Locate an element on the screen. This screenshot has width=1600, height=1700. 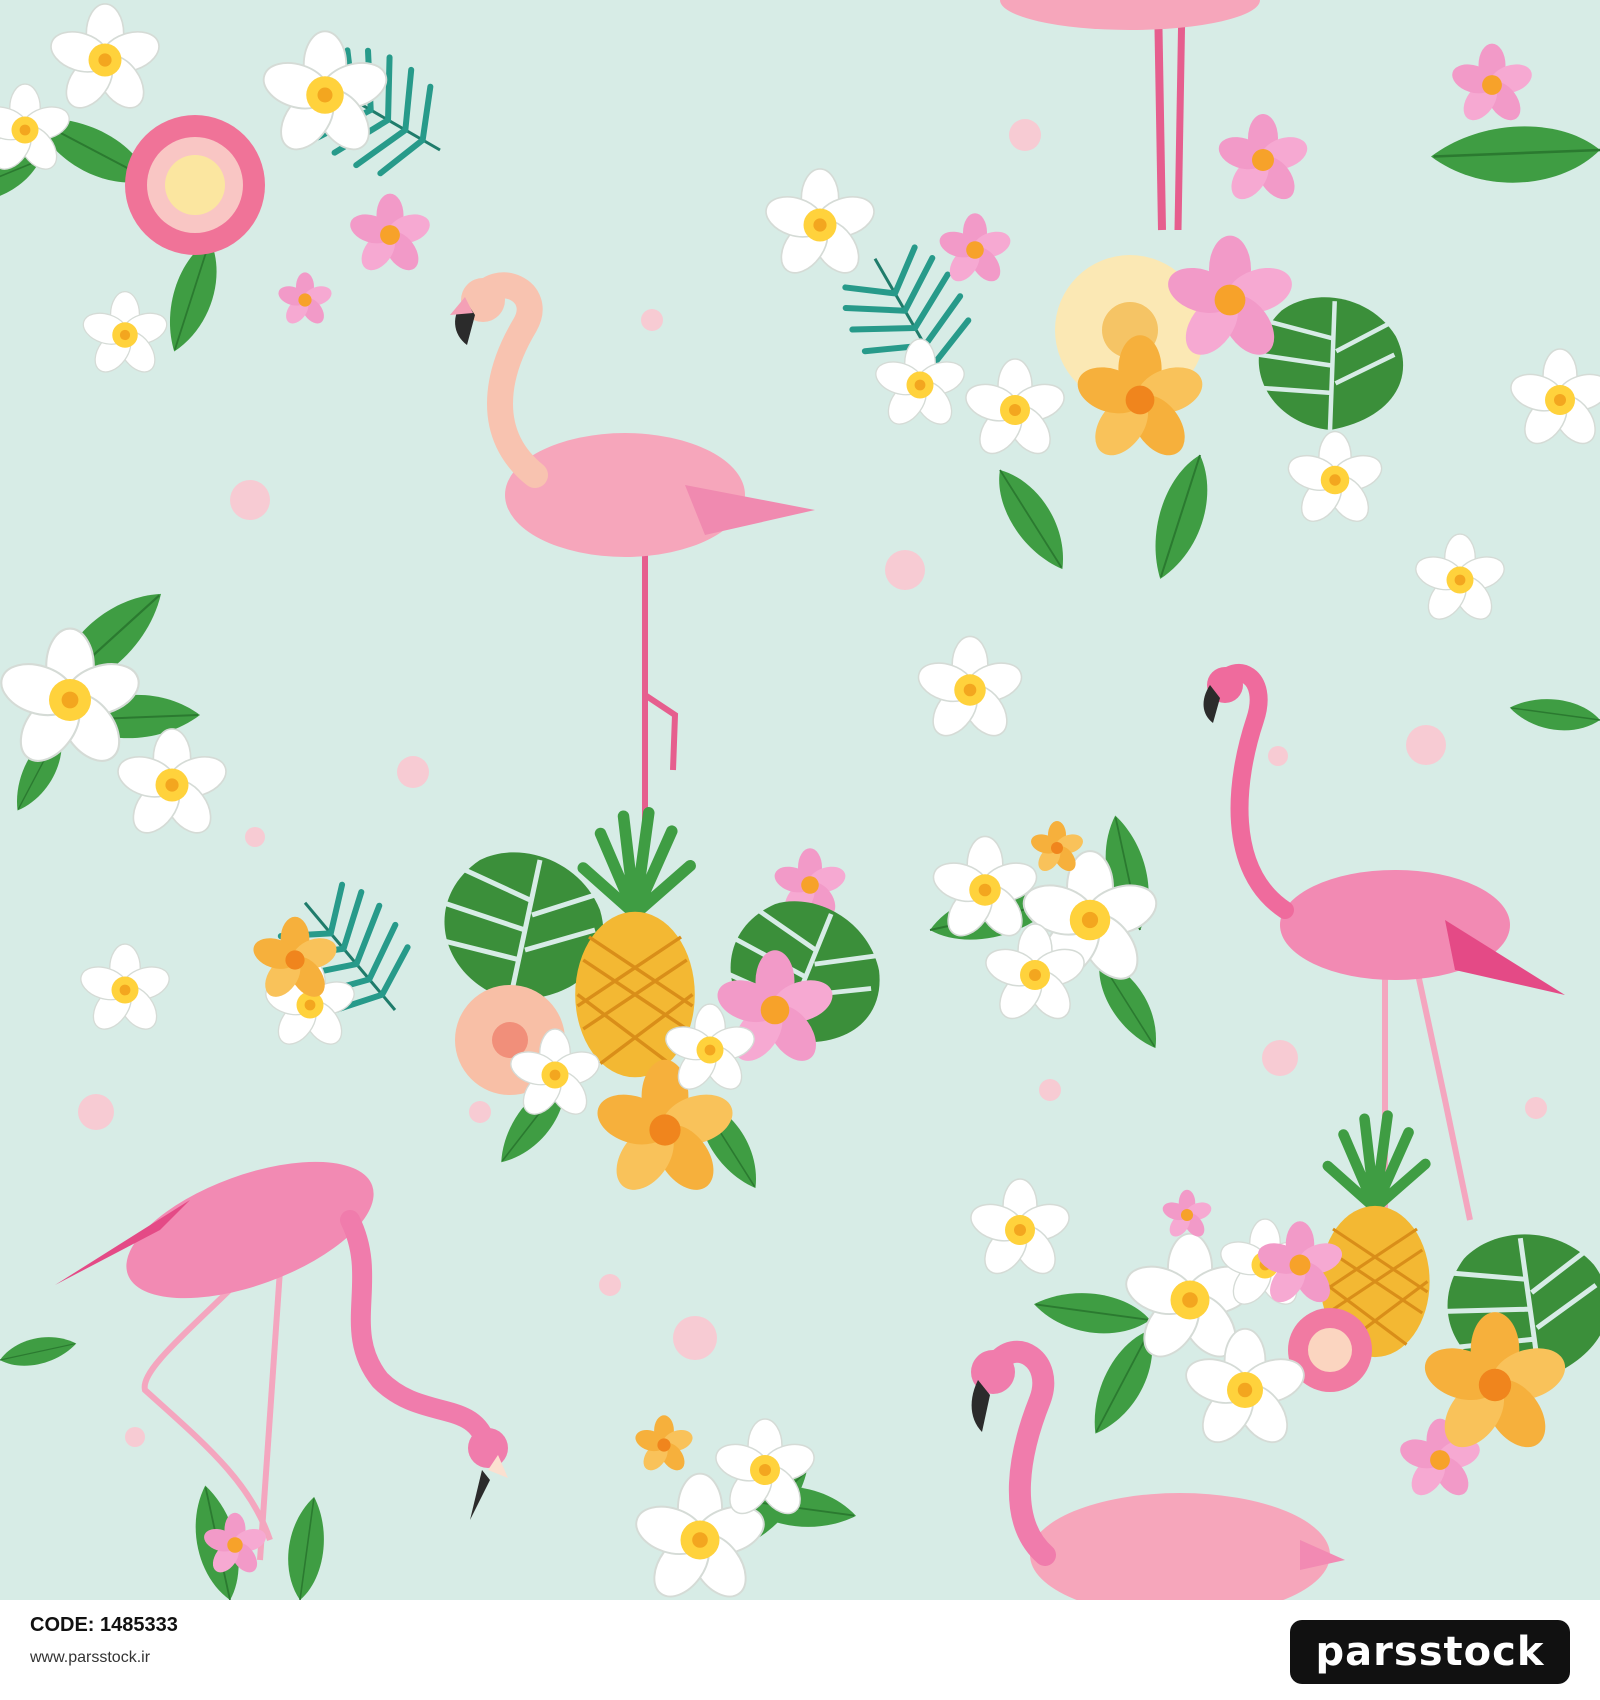
code-line: CODE: 1485333 is located at coordinates (104, 1625).